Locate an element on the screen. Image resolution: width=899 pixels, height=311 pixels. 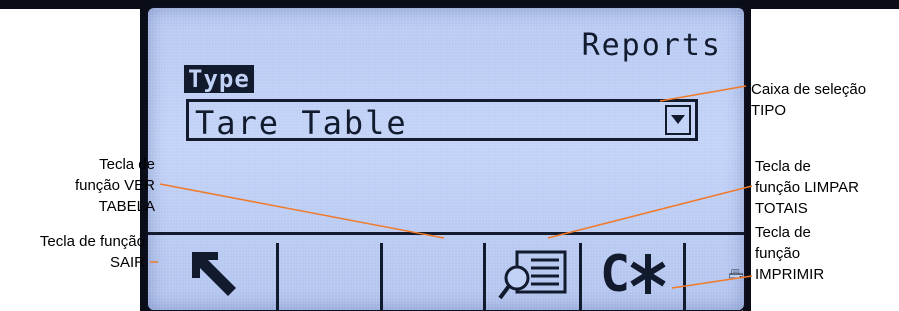
callout-text: Tecla de função is located at coordinates (92, 241).